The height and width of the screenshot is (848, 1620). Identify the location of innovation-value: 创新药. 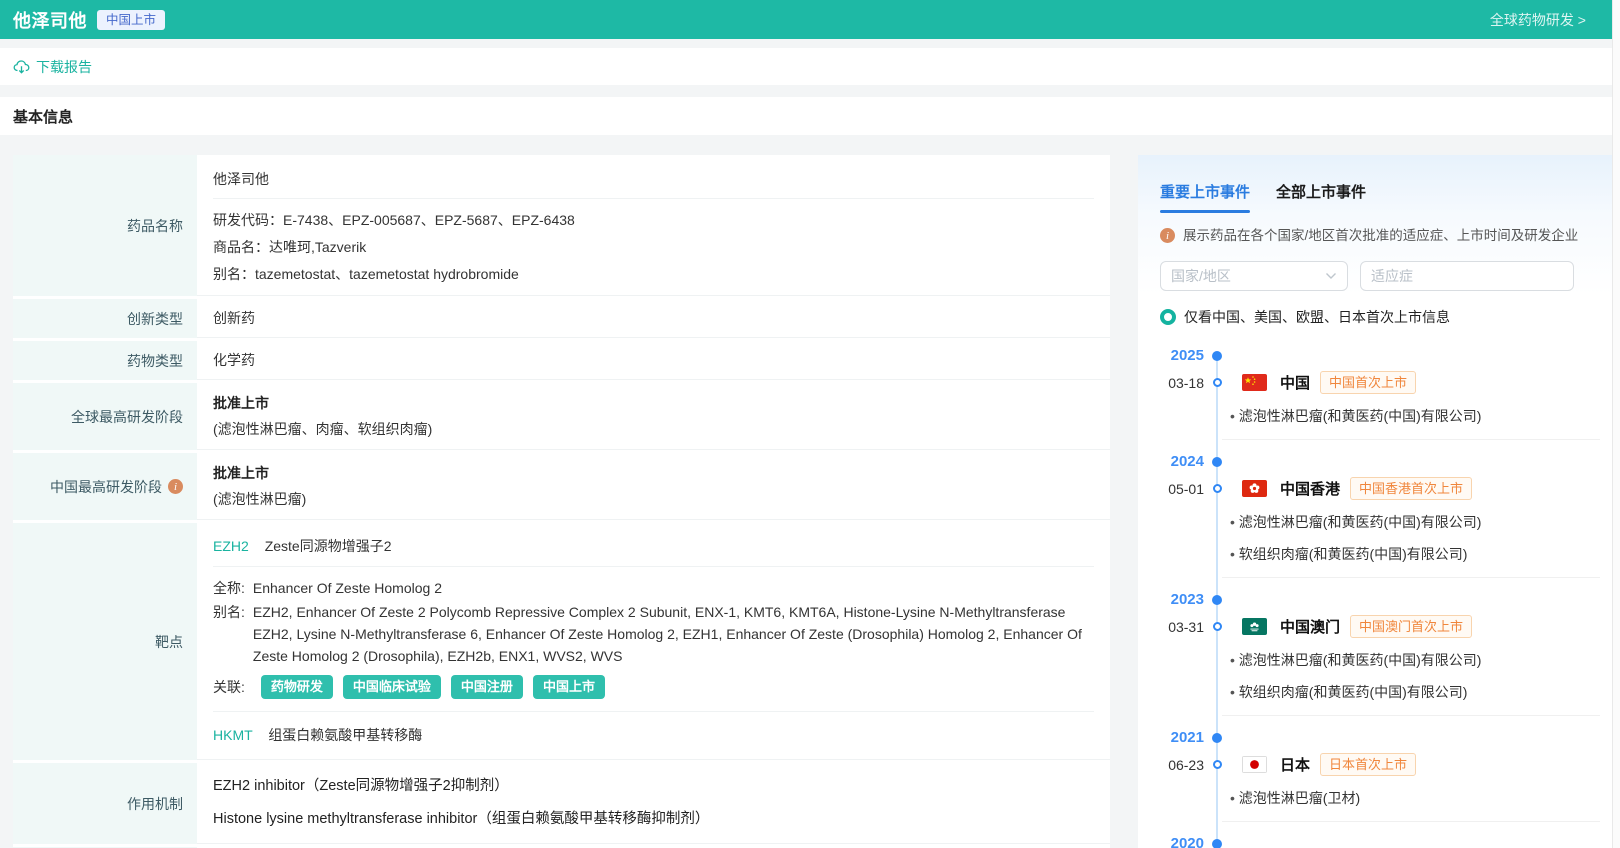
(653, 318).